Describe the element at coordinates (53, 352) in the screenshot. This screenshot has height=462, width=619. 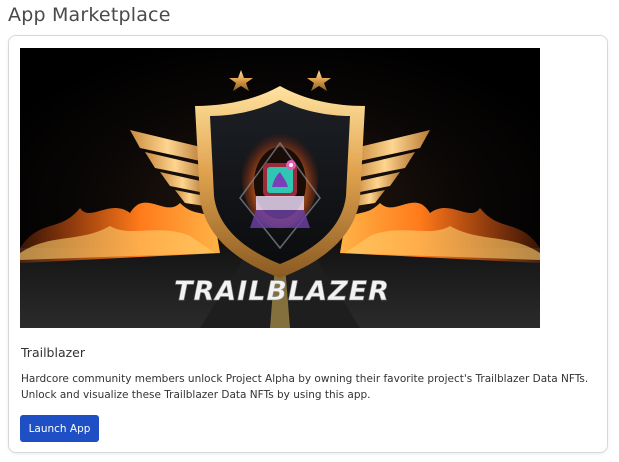
I see `app-name: Trailblazer` at that location.